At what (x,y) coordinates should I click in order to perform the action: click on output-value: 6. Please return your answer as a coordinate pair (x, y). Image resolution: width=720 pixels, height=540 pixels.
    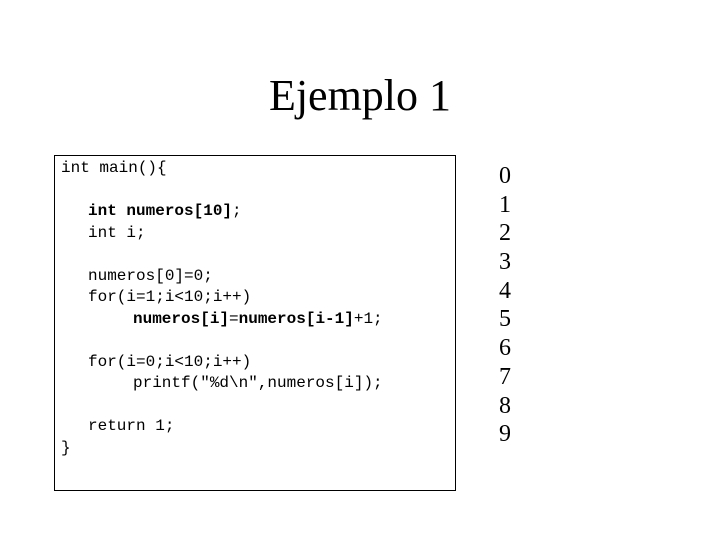
    Looking at the image, I should click on (505, 348).